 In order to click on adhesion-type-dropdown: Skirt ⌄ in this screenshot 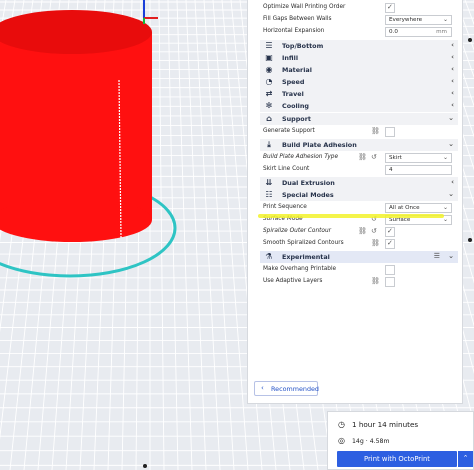, I will do `click(418, 158)`.